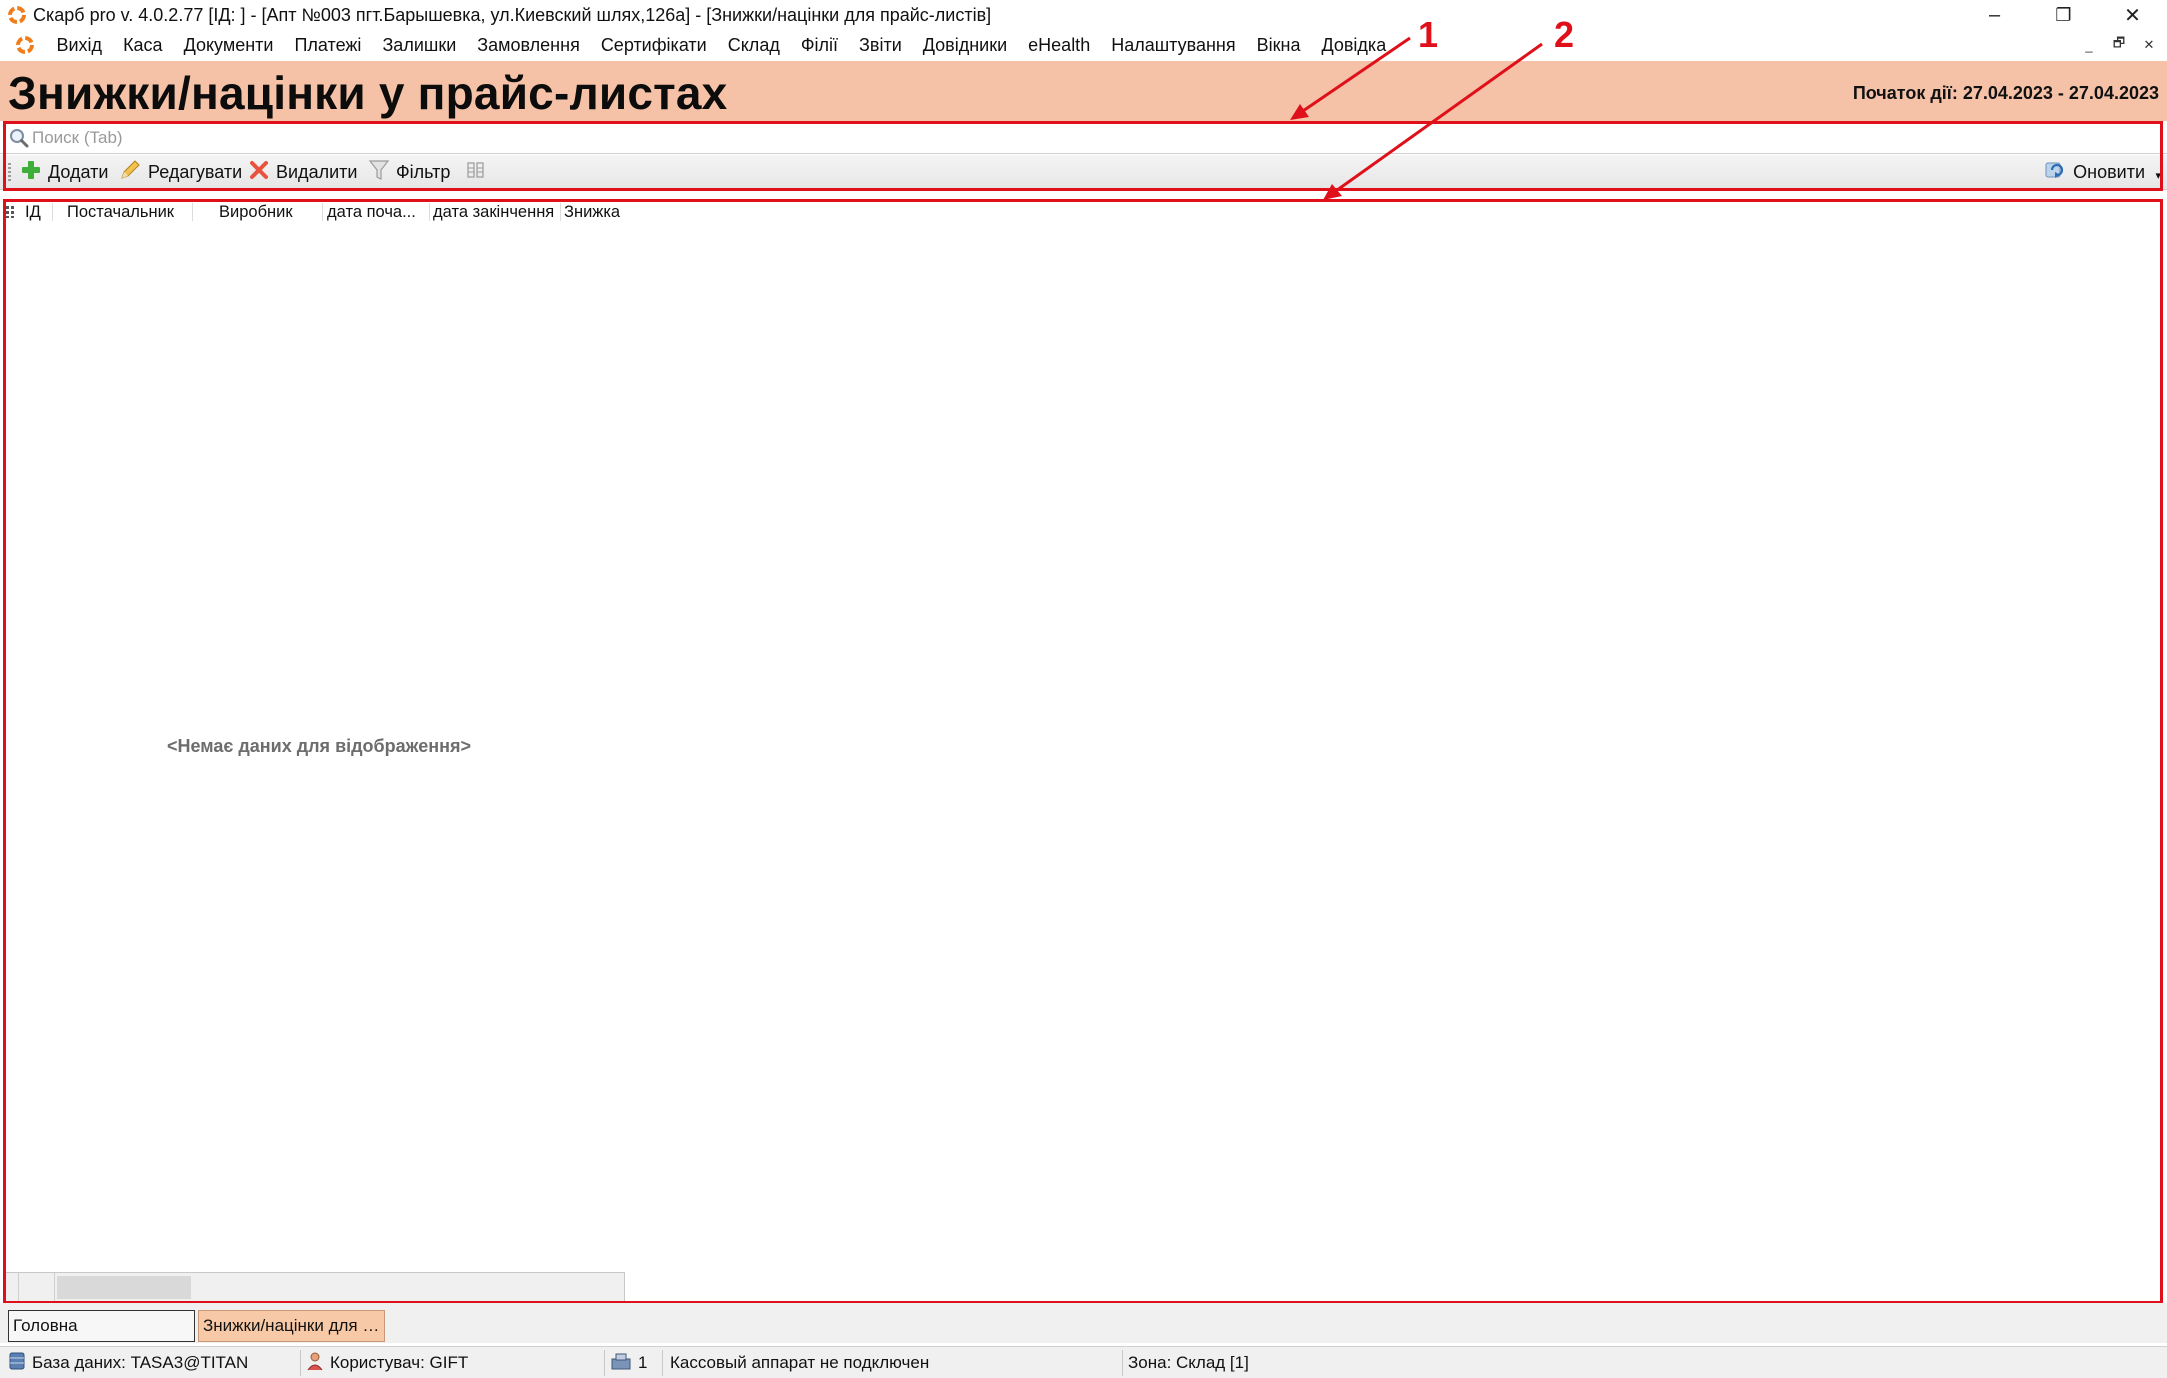 This screenshot has height=1378, width=2167. I want to click on status-counter-text: 1, so click(643, 1362).